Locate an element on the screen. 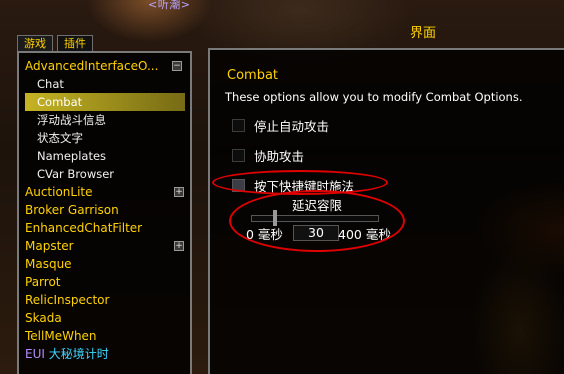  sidebar-item-broker-garrison: Broker Garrison is located at coordinates (107, 210).